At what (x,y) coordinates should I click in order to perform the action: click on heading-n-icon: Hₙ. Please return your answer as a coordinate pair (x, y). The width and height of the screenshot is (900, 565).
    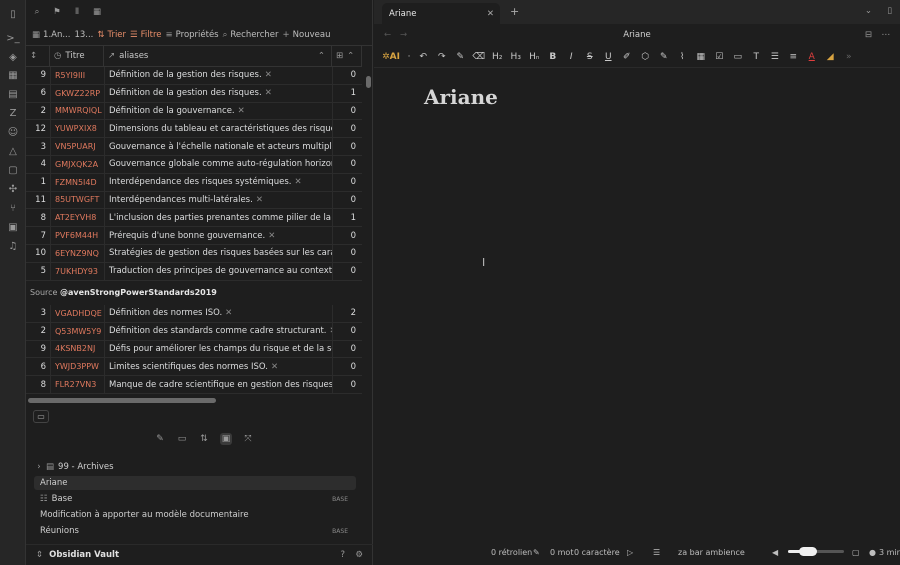
    Looking at the image, I should click on (534, 57).